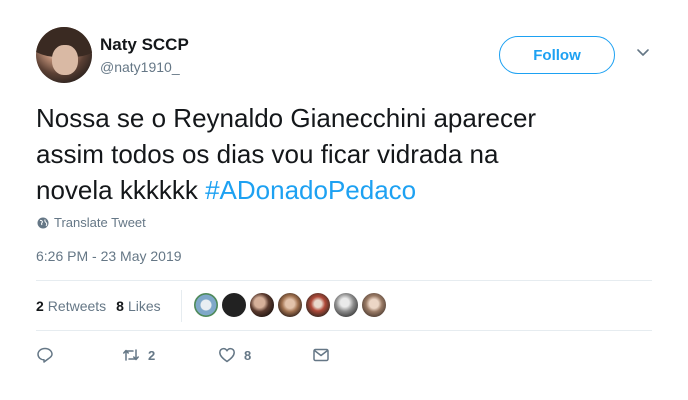 The width and height of the screenshot is (688, 400). Describe the element at coordinates (144, 306) in the screenshot. I see `likes-label: Likes` at that location.